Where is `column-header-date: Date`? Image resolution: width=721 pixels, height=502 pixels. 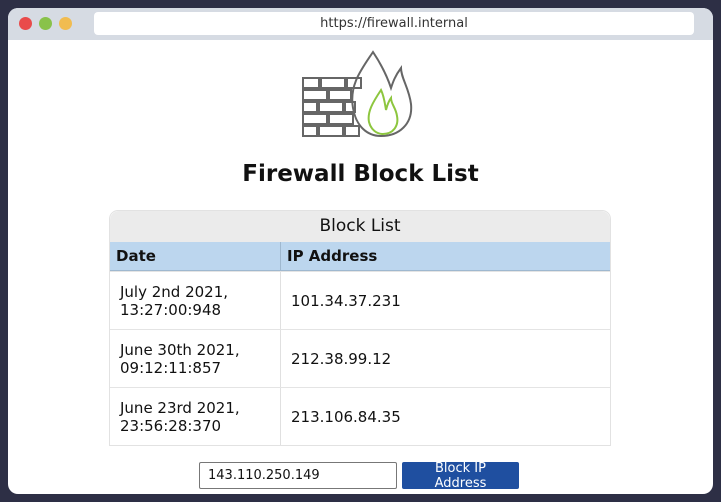 column-header-date: Date is located at coordinates (195, 256).